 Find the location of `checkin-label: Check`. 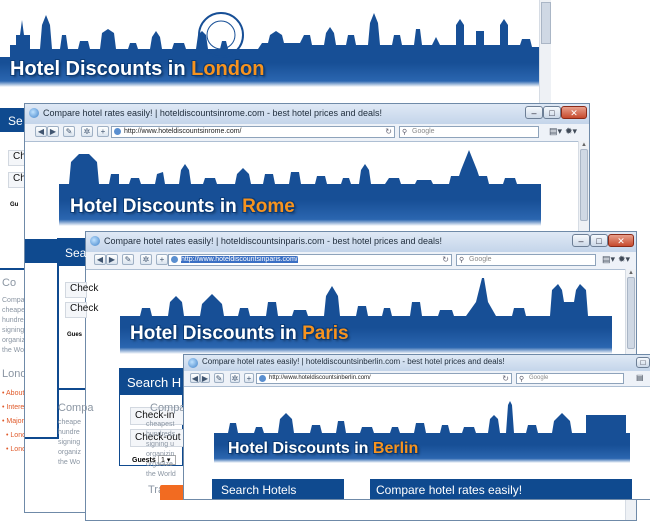

checkin-label: Check is located at coordinates (84, 288).